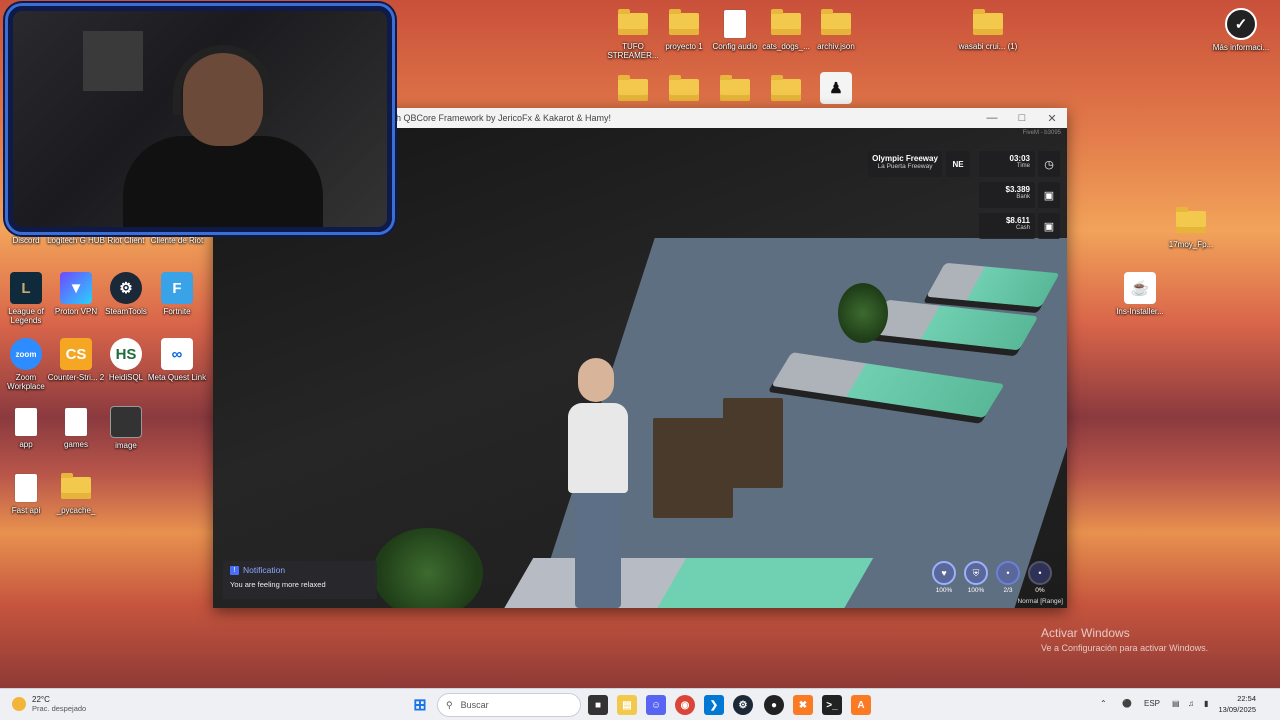 This screenshot has width=1280, height=720. Describe the element at coordinates (223, 80) in the screenshot. I see `headset` at that location.